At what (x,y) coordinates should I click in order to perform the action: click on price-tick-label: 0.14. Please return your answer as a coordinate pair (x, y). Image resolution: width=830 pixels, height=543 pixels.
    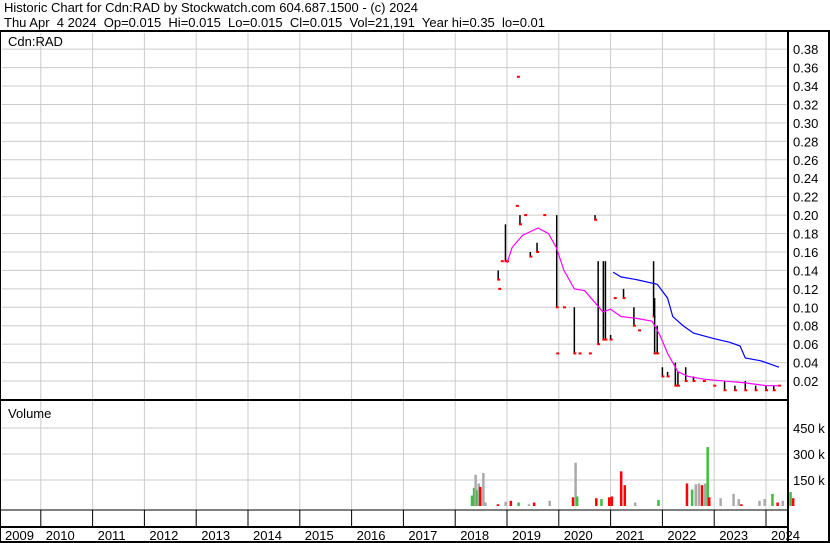
    Looking at the image, I should click on (805, 270).